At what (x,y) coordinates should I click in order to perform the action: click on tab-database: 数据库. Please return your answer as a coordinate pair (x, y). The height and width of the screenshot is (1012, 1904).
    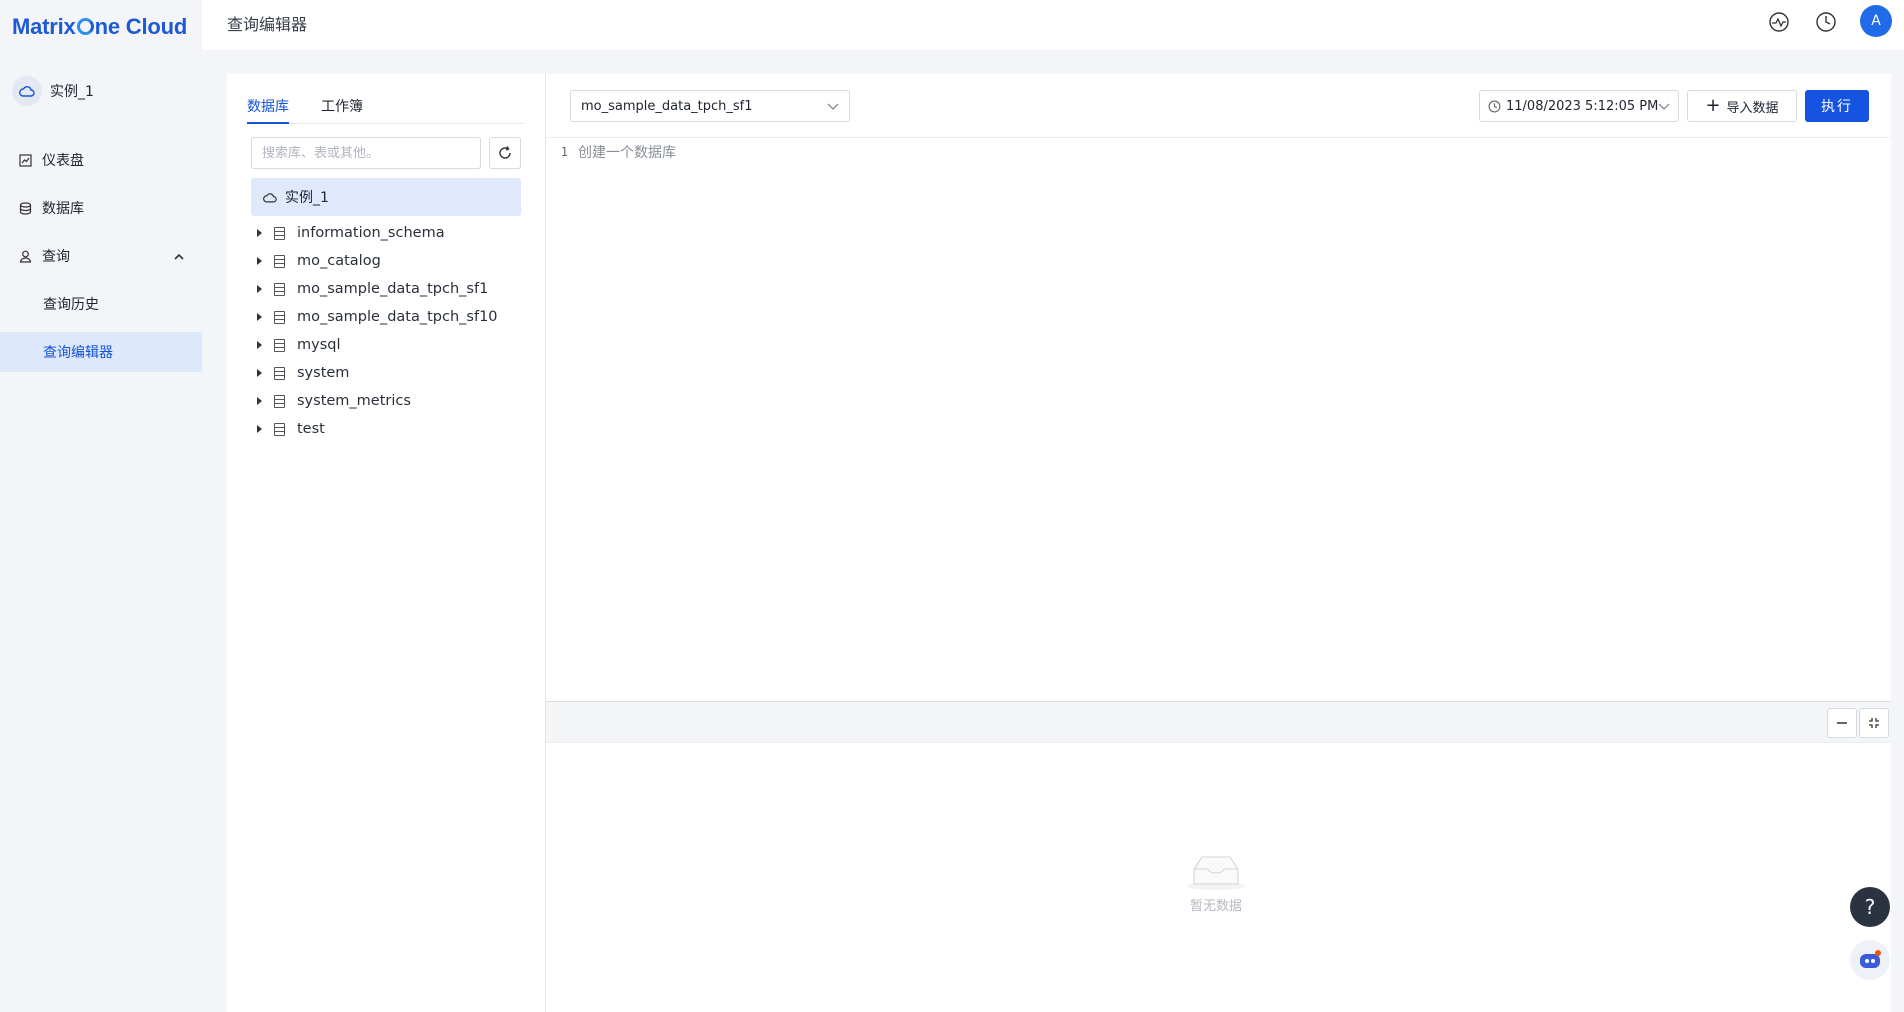
    Looking at the image, I should click on (268, 110).